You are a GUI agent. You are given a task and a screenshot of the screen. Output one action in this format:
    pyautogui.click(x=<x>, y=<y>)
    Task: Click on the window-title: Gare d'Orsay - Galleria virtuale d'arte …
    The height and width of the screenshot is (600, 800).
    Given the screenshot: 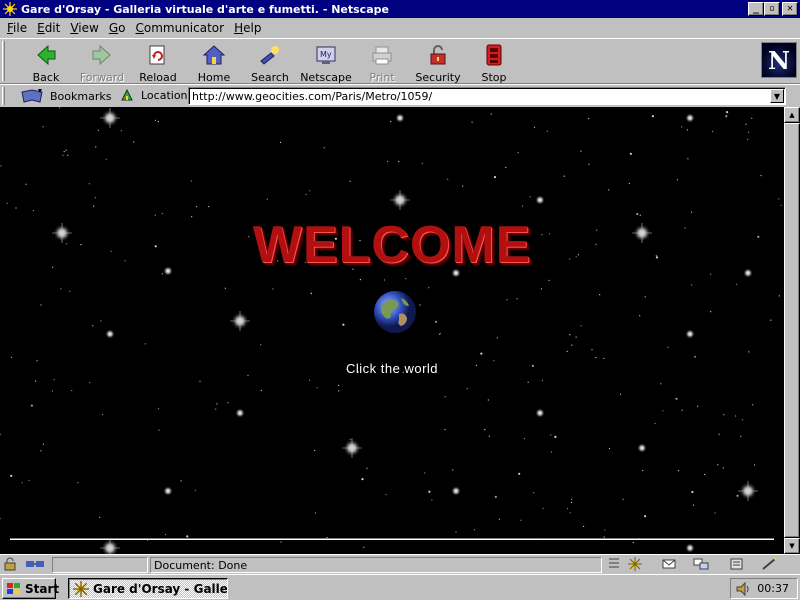 What is the action you would take?
    pyautogui.click(x=205, y=9)
    